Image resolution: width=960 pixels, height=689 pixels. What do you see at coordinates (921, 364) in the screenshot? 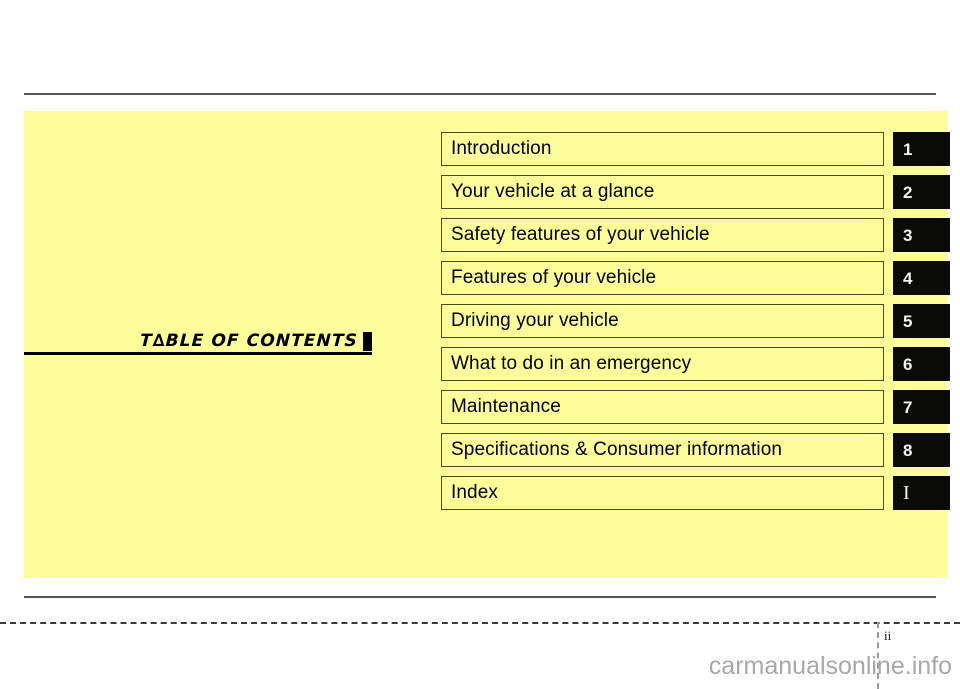
I see `toc-entry-tab: 6` at bounding box center [921, 364].